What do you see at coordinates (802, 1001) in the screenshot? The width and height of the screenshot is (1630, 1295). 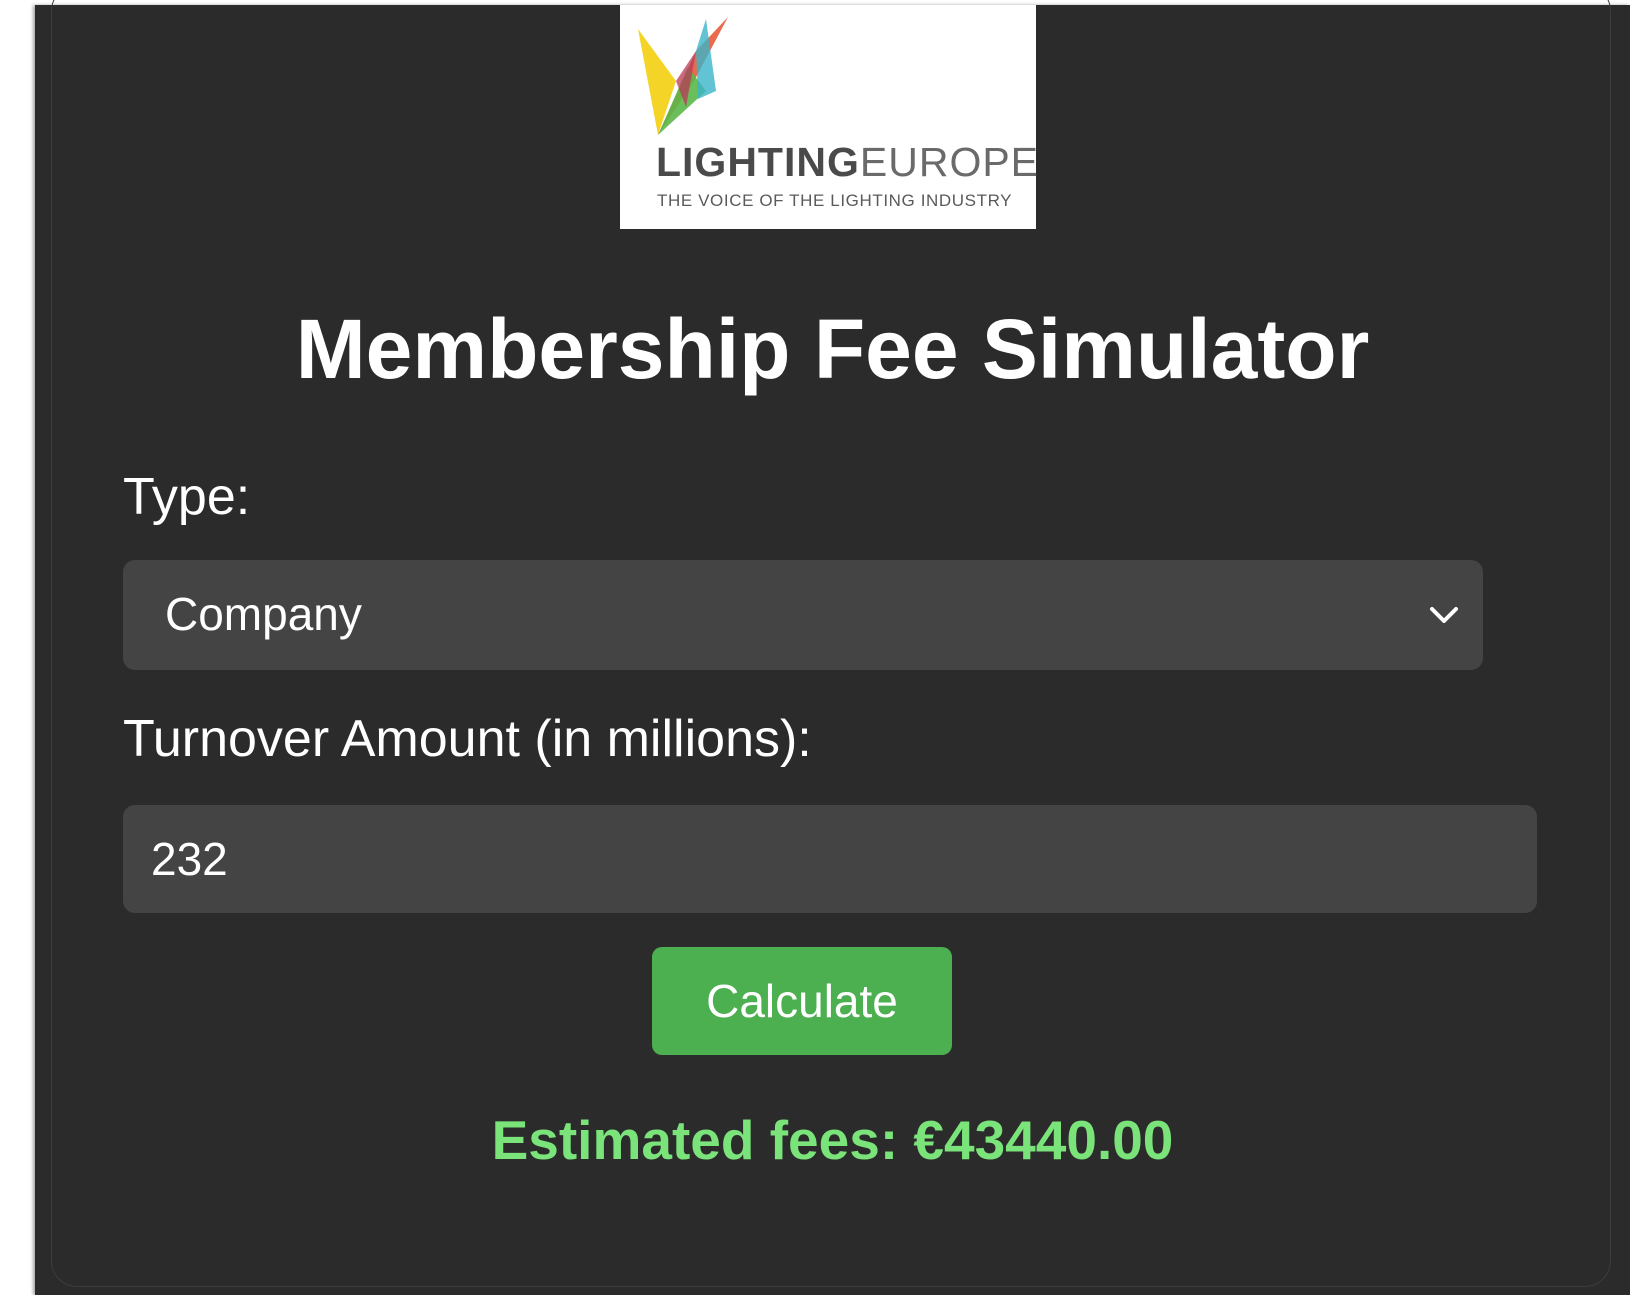 I see `calculate-button: Calculate` at bounding box center [802, 1001].